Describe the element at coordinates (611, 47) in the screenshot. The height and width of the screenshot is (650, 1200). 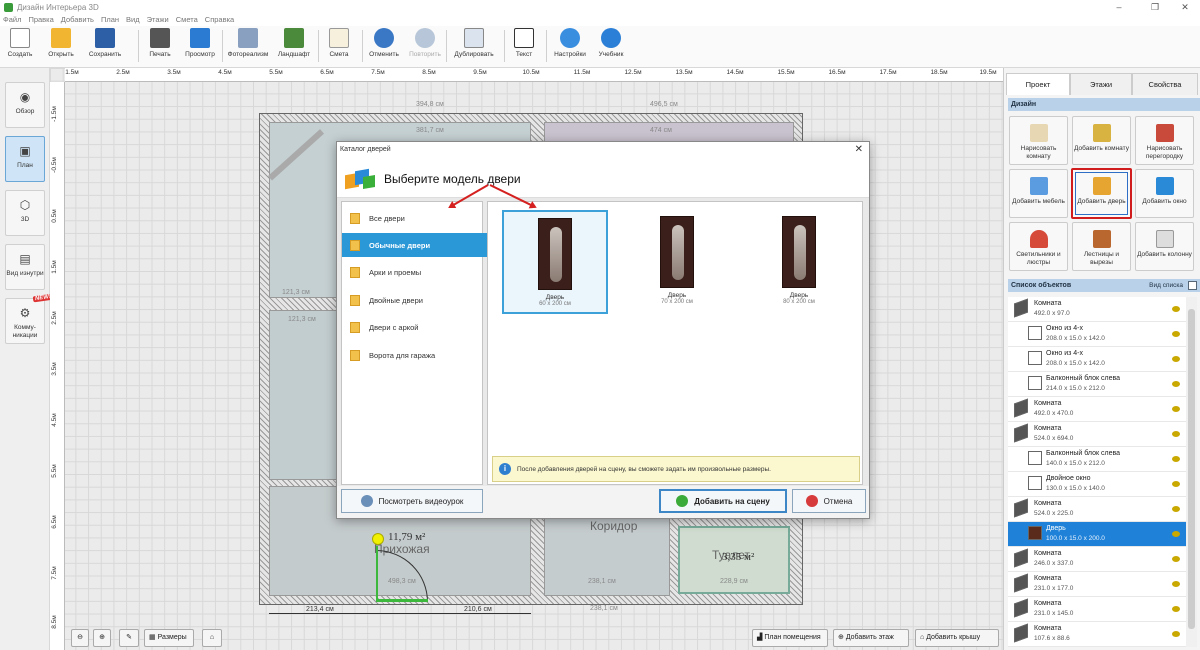
I see `tutorial-button: Учебник` at that location.